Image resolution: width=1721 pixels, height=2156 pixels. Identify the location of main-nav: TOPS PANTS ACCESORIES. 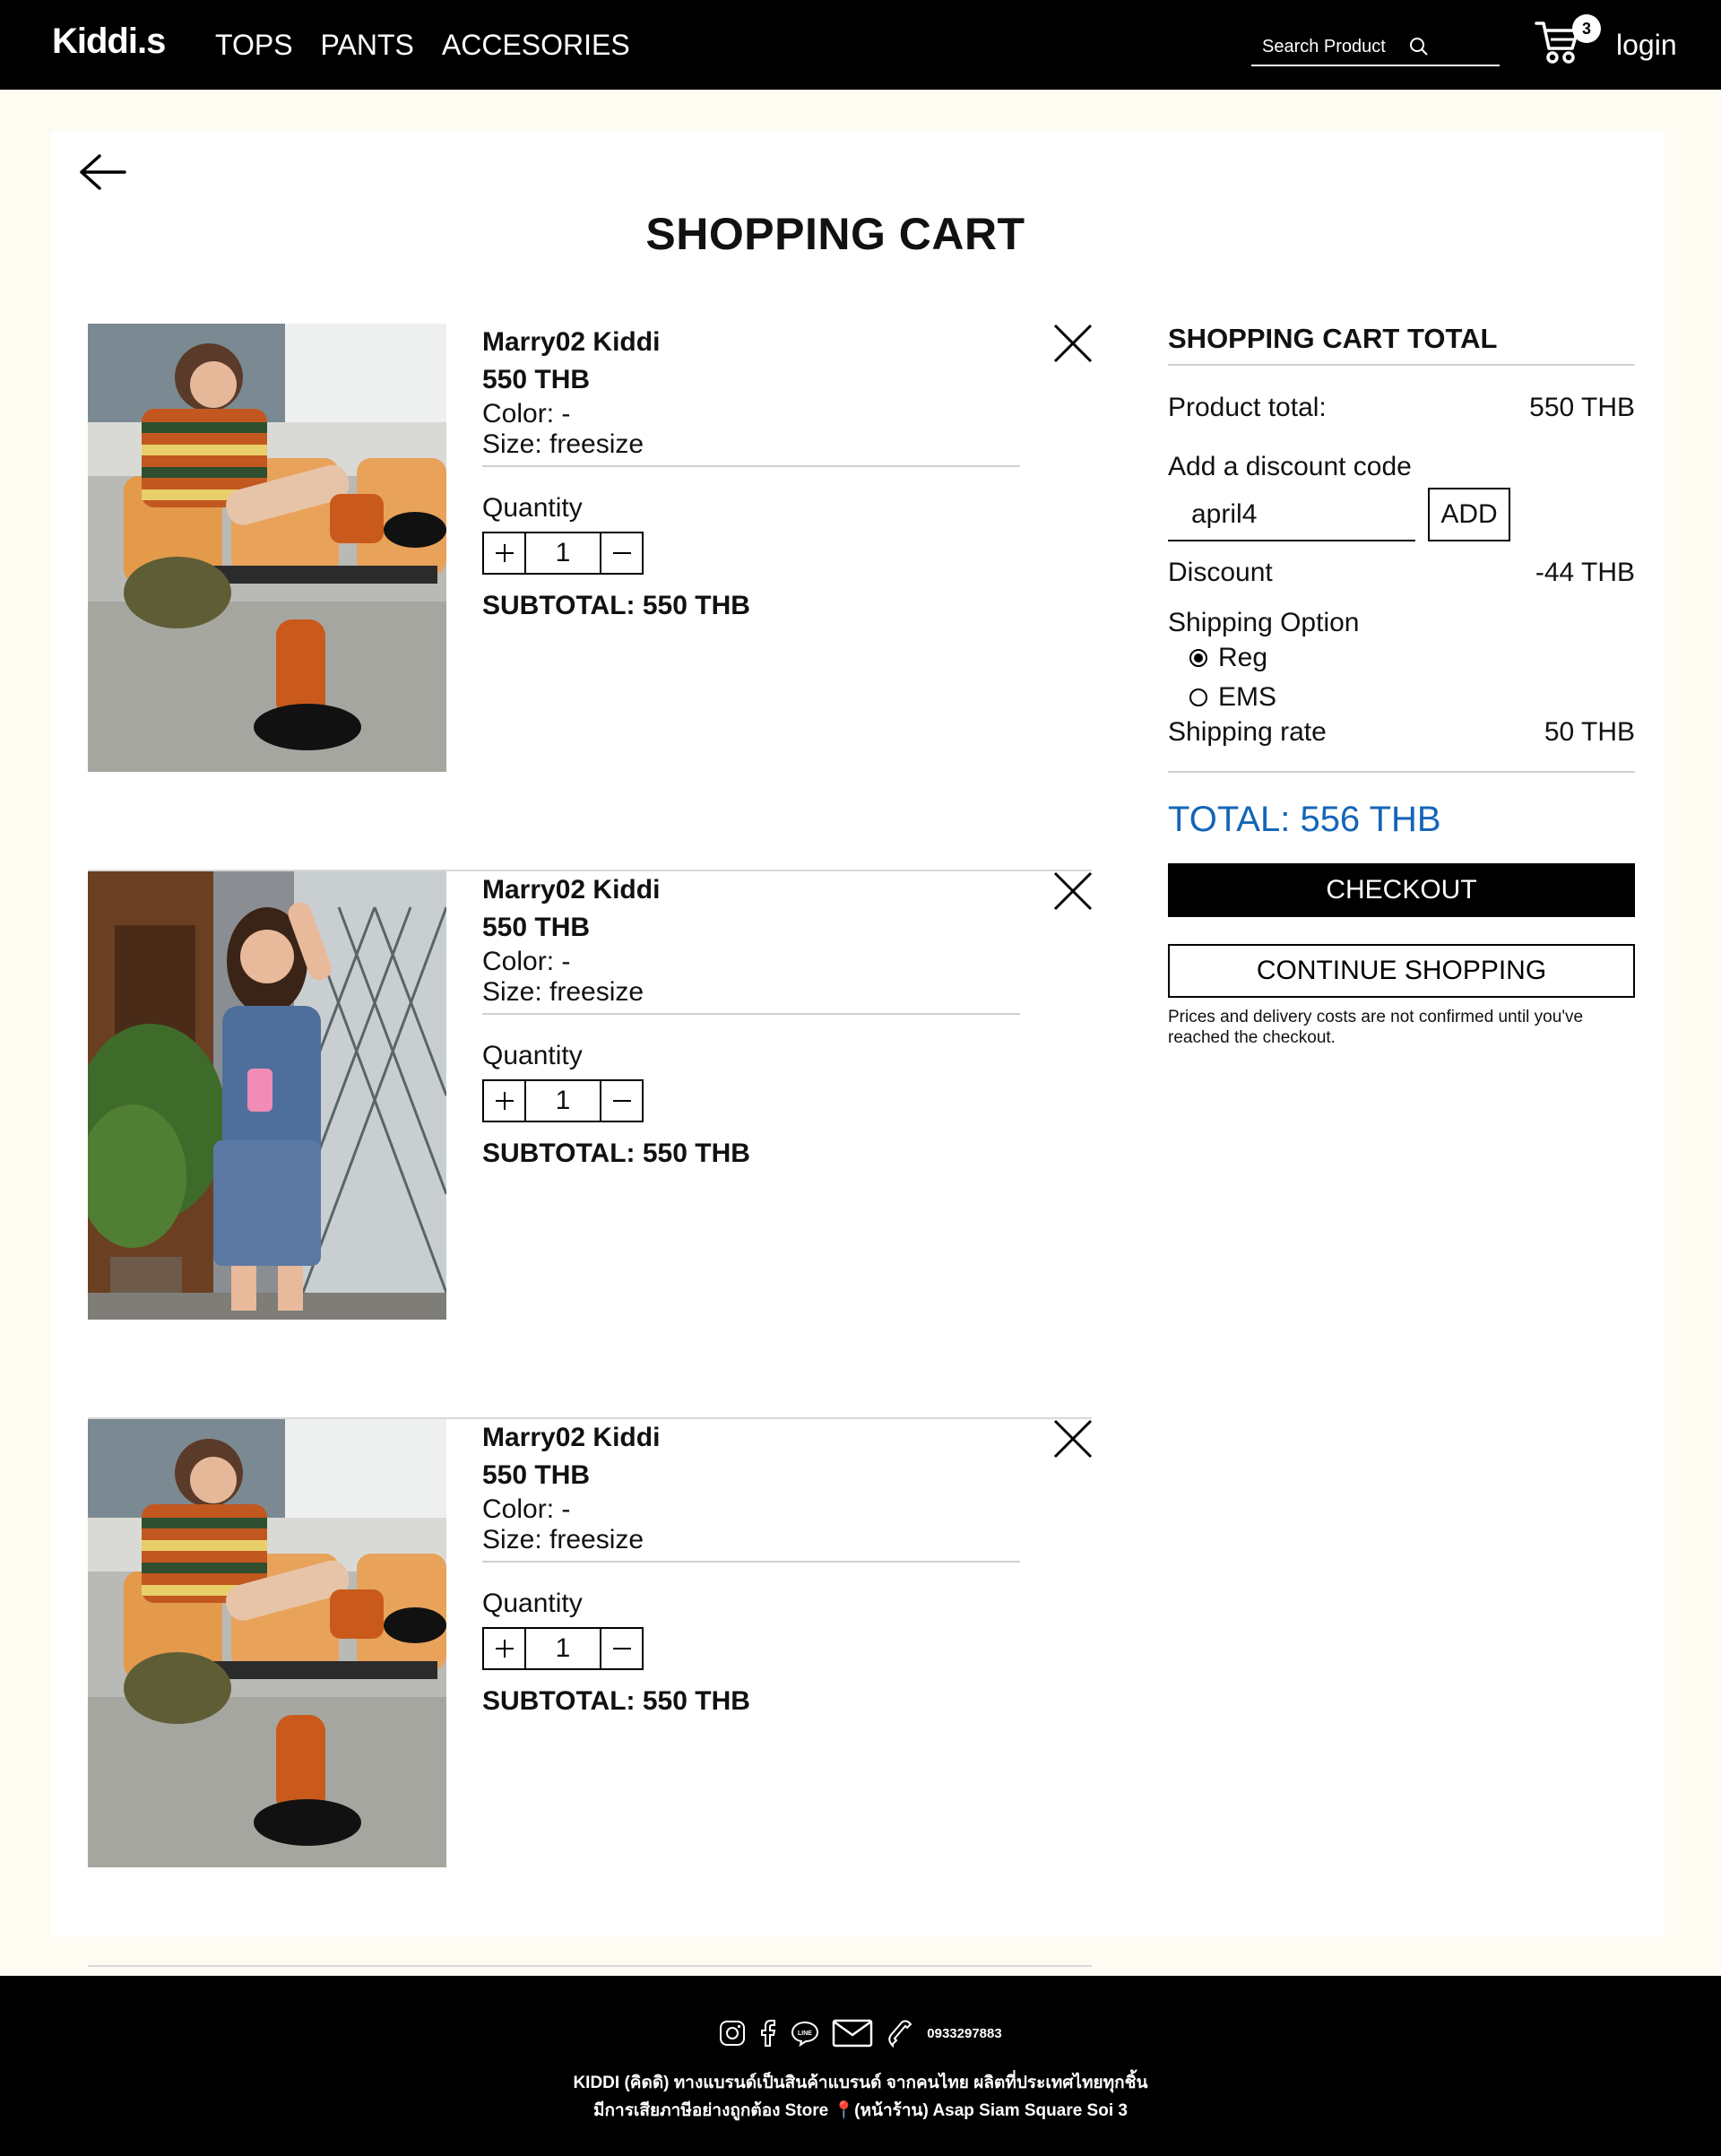
(422, 46).